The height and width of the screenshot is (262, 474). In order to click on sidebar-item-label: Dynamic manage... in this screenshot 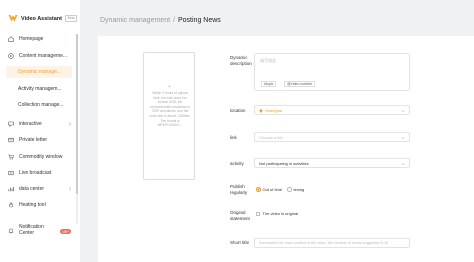, I will do `click(40, 72)`.